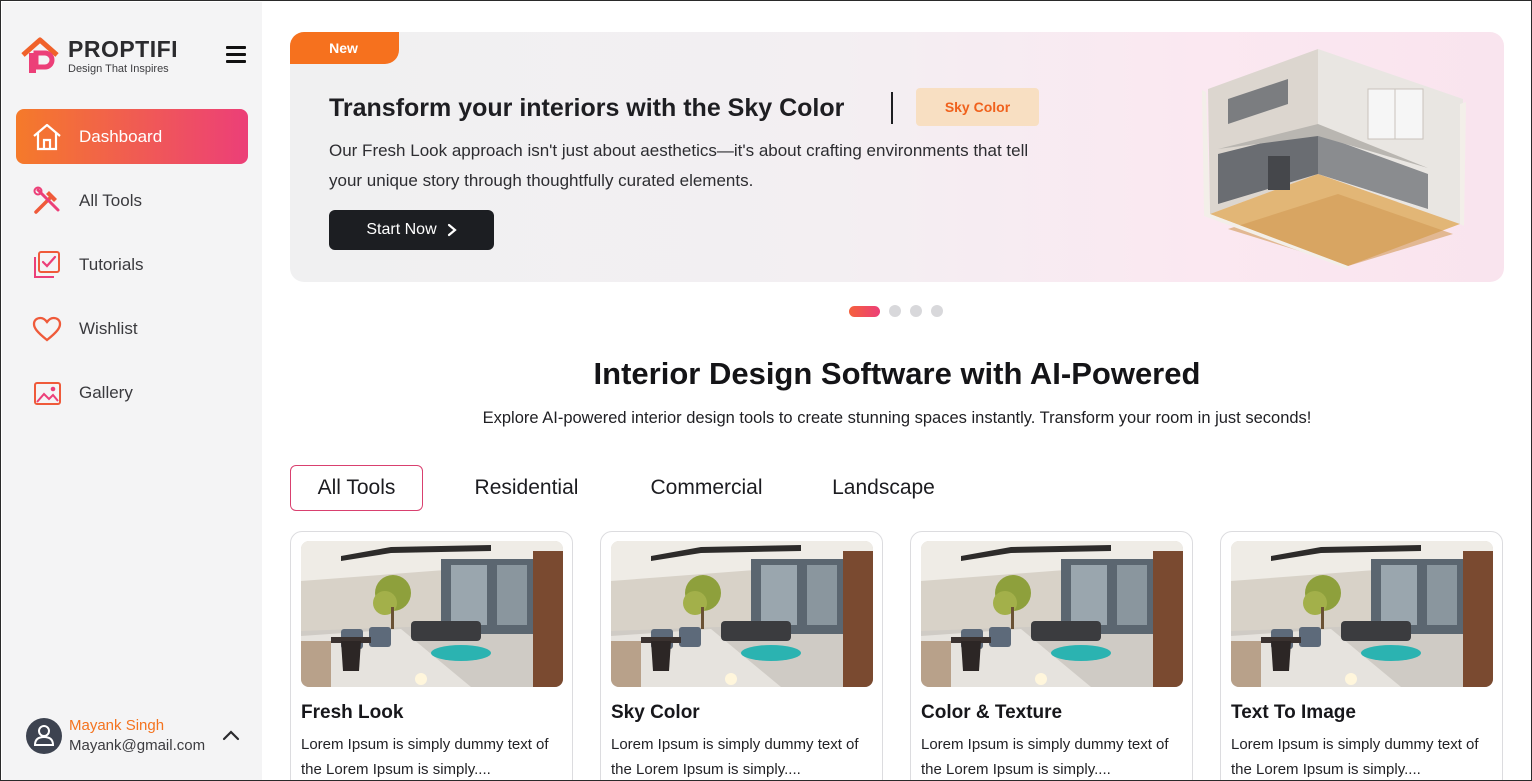  I want to click on chevron-up-icon, so click(231, 735).